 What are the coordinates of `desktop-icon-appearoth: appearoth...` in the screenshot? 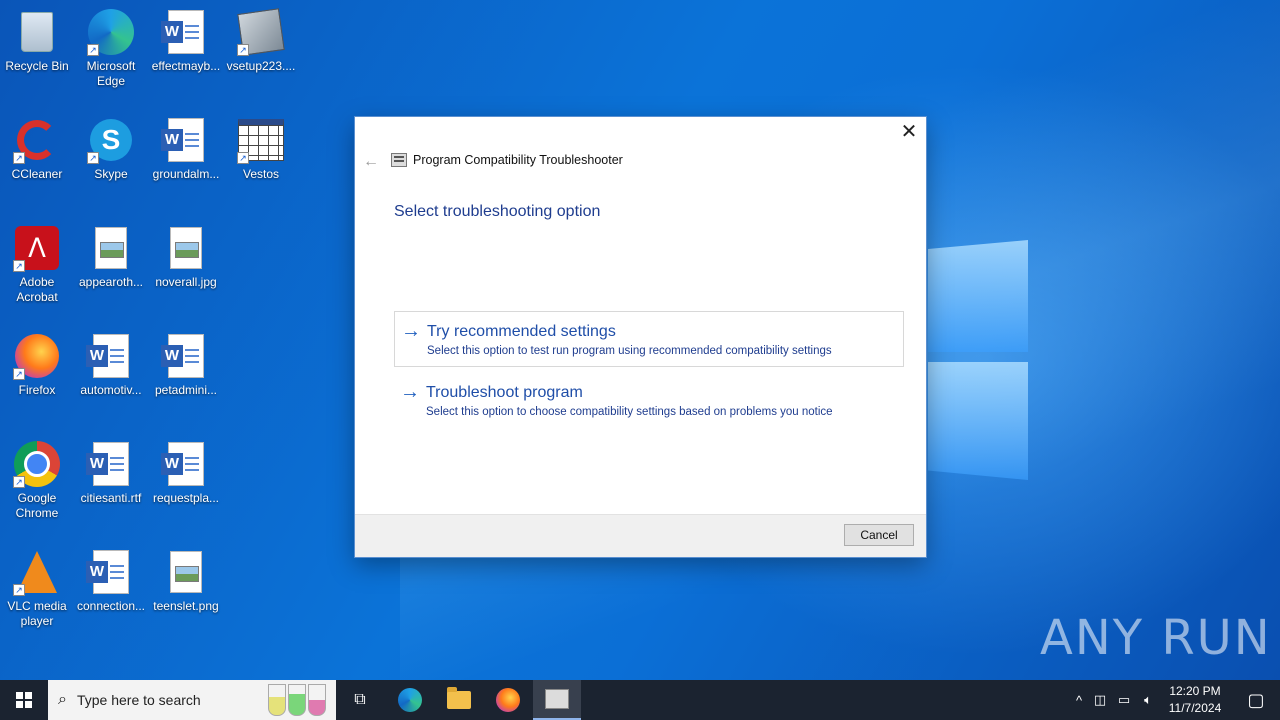 It's located at (111, 255).